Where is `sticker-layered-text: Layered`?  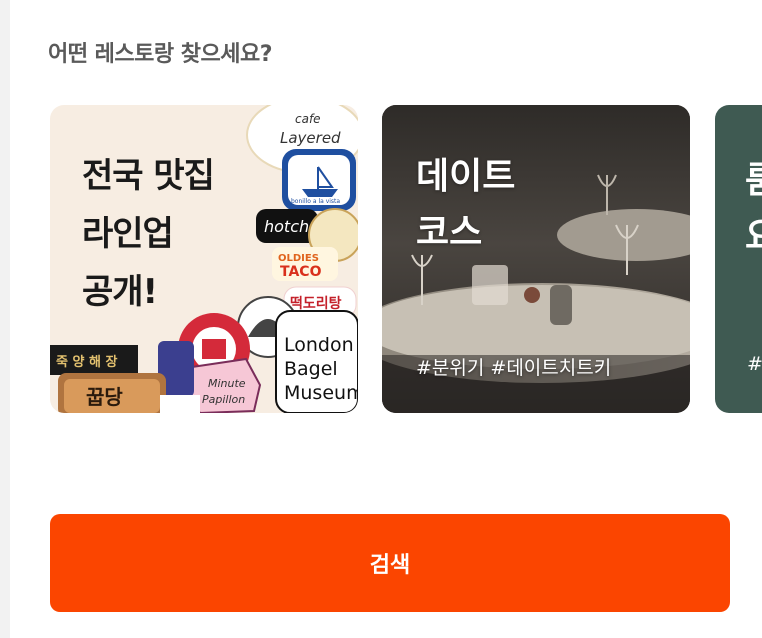
sticker-layered-text: Layered is located at coordinates (310, 138).